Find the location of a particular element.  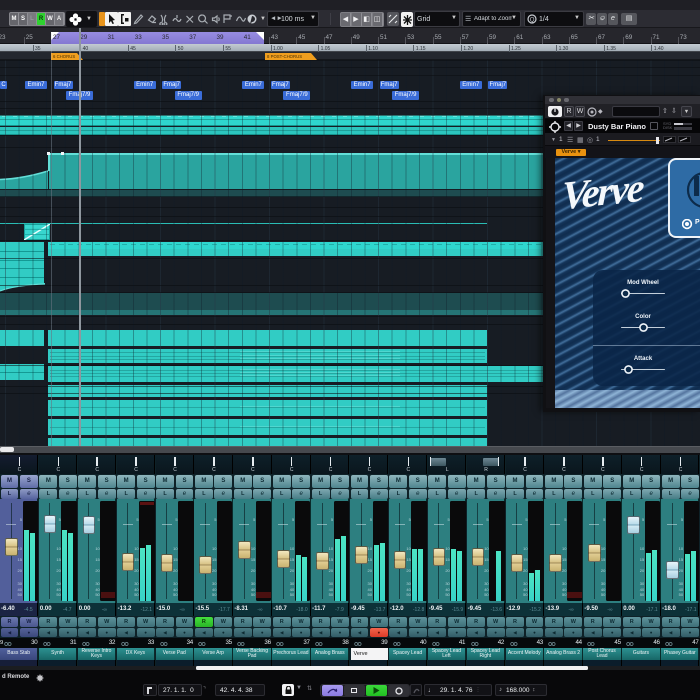

svg-text: Q is located at coordinates (532, 20).